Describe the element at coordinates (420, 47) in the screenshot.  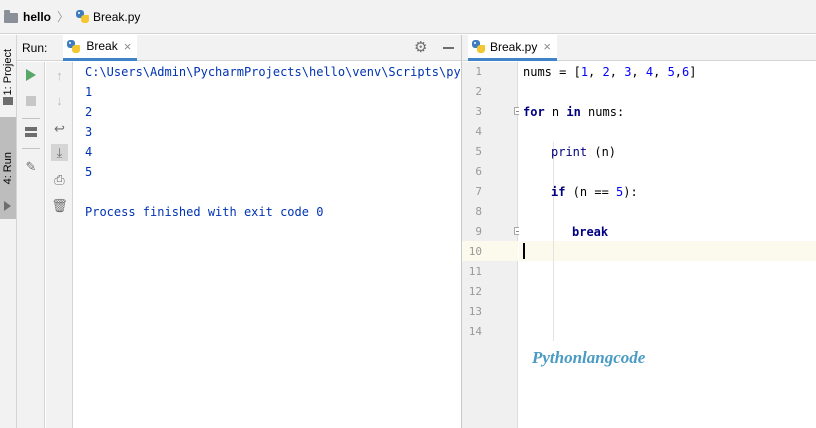
I see `gear-icon: ⚙` at that location.